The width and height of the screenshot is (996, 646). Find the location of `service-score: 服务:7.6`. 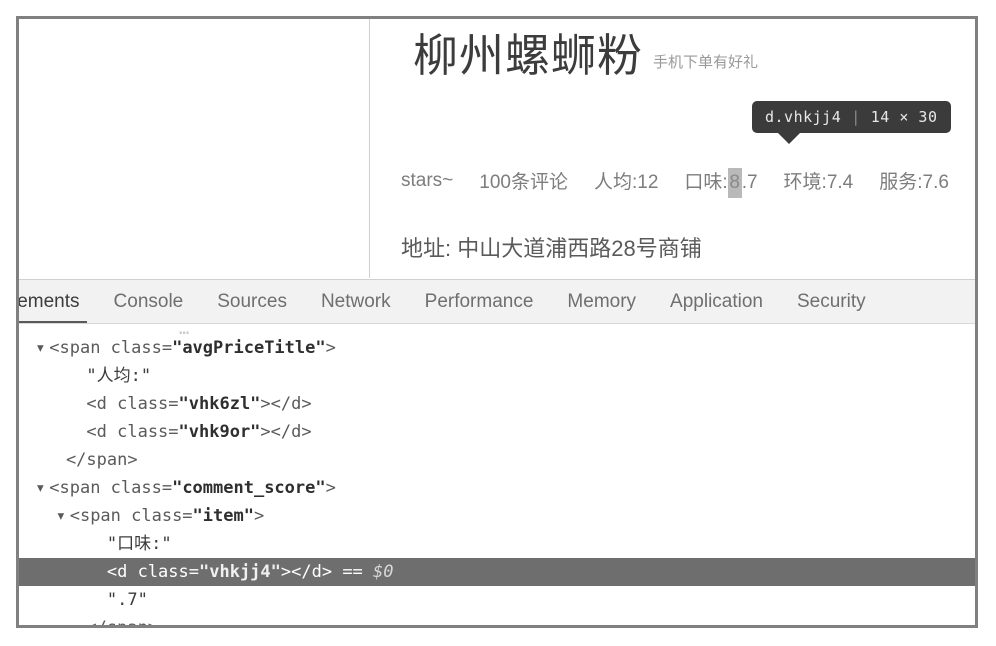

service-score: 服务:7.6 is located at coordinates (914, 182).